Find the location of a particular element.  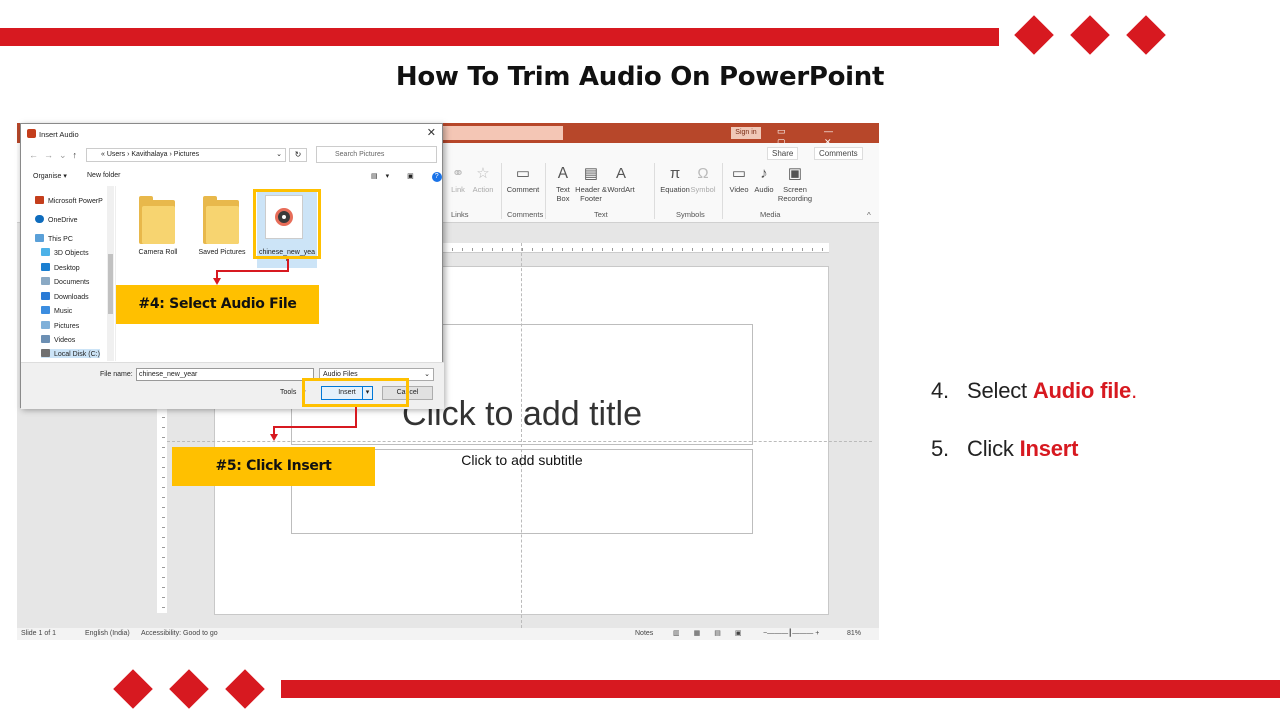

ribbon-group-text: Text is located at coordinates (601, 214).